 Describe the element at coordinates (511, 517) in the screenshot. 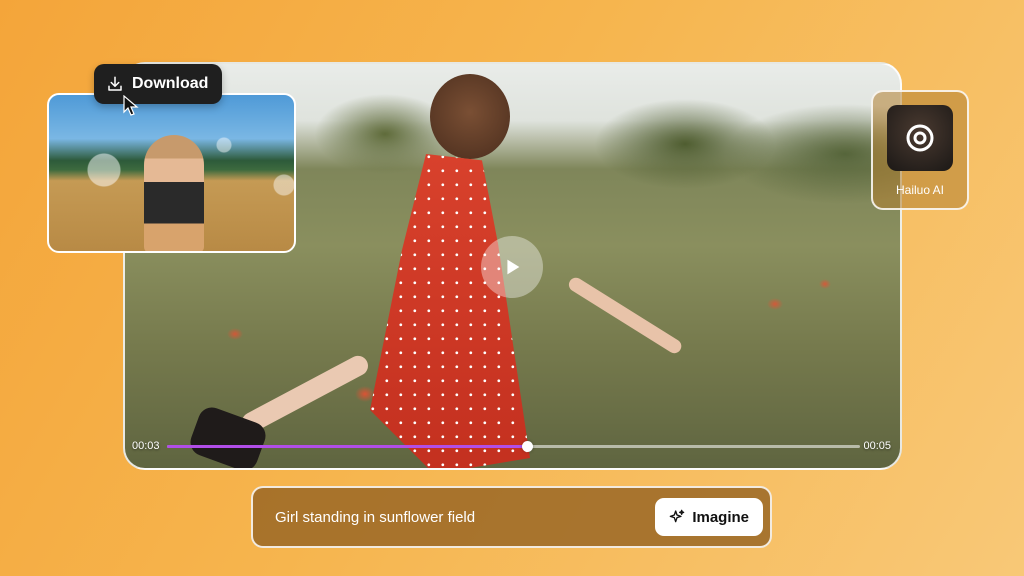

I see `prompt-bar: Girl standing in sunflower field Imagine` at that location.